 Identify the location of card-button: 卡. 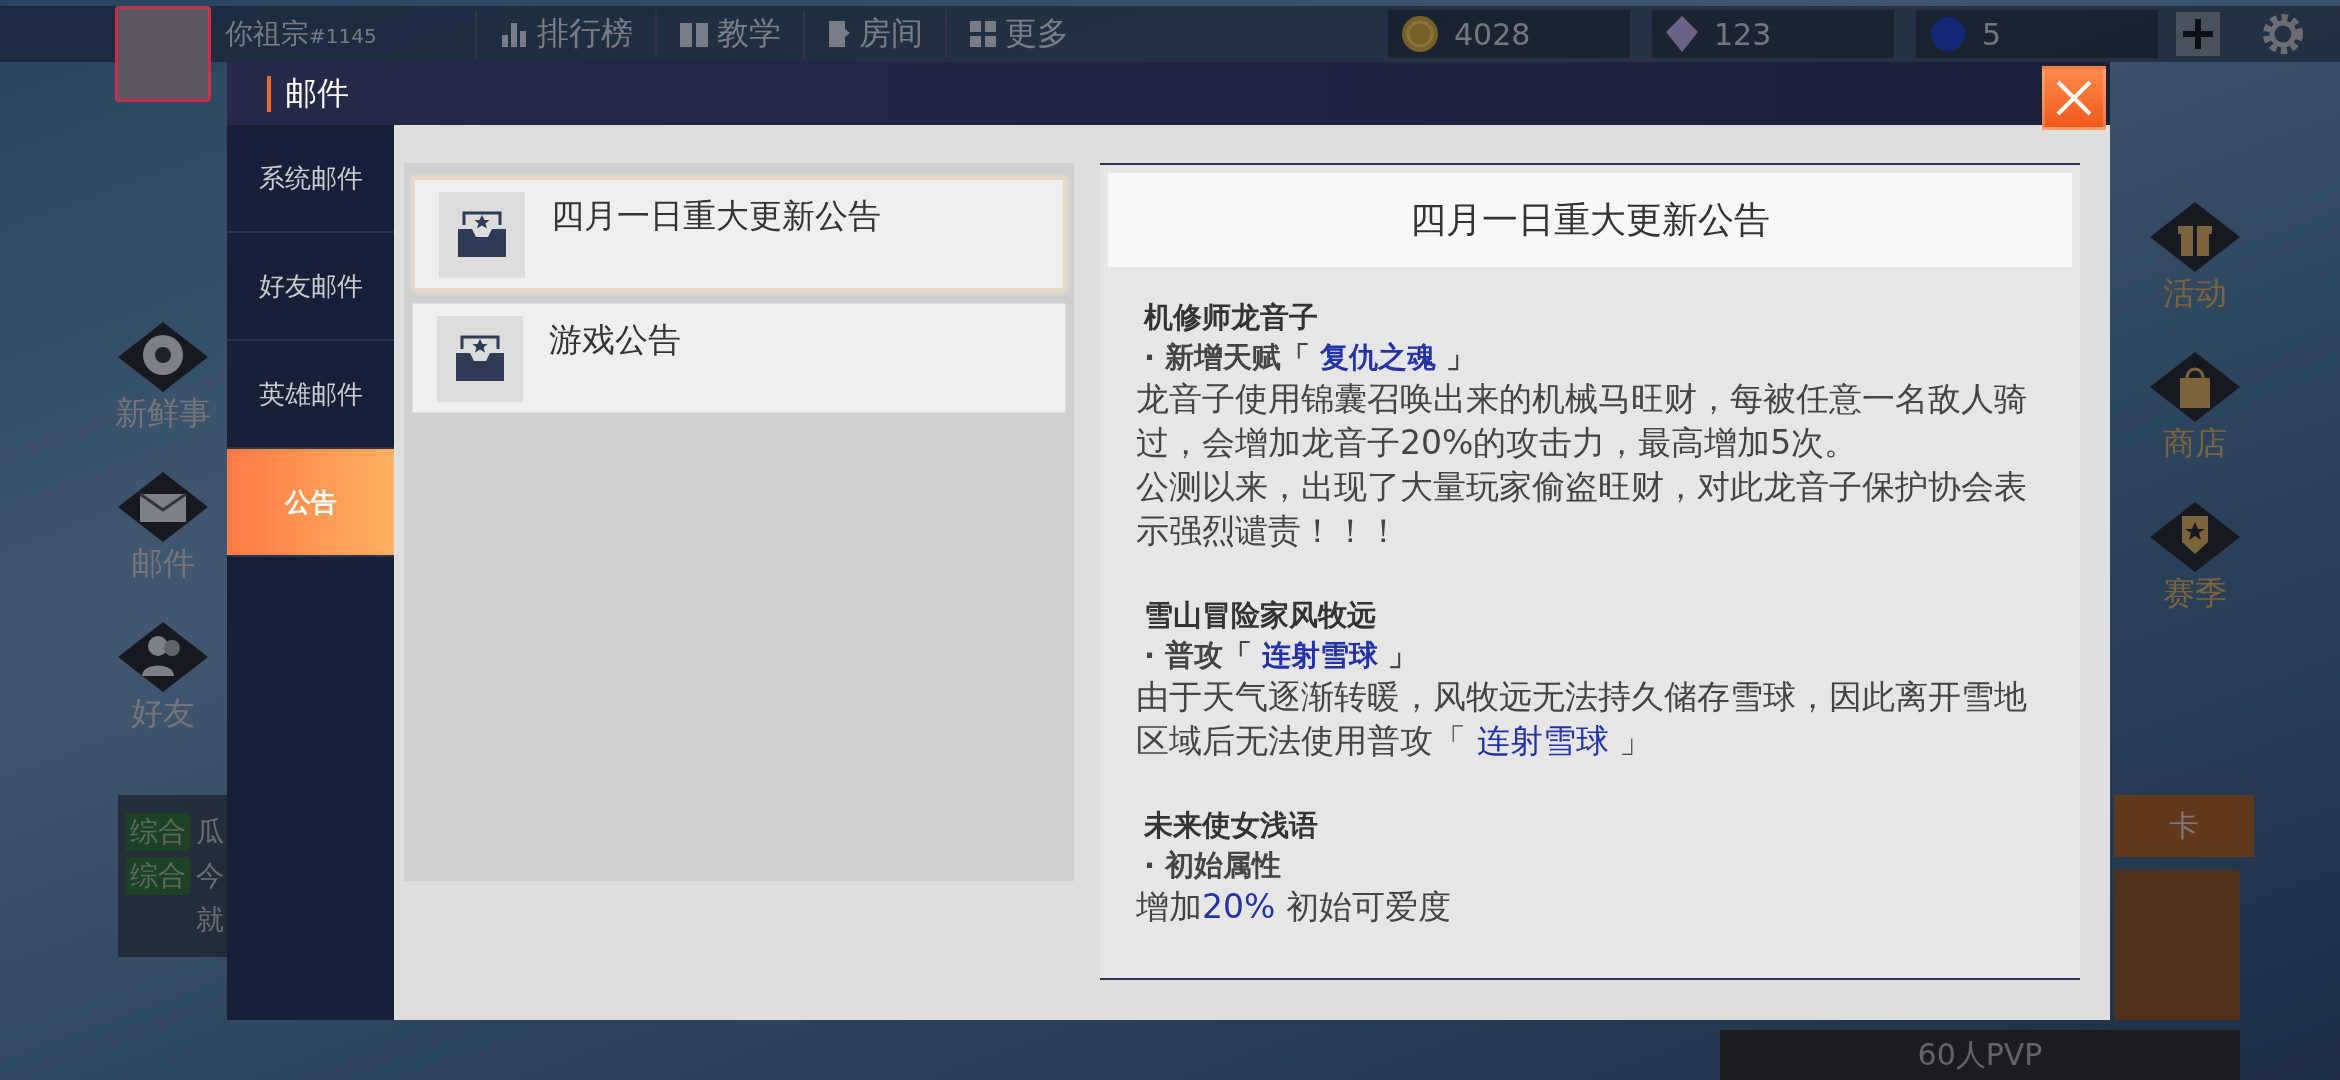
(2184, 826).